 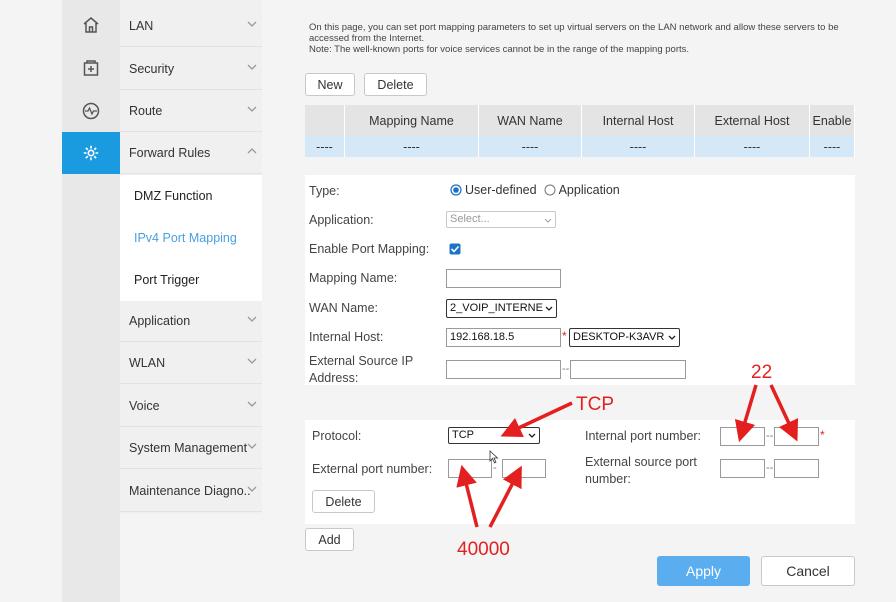 What do you see at coordinates (627, 456) in the screenshot?
I see `annotation-arrows` at bounding box center [627, 456].